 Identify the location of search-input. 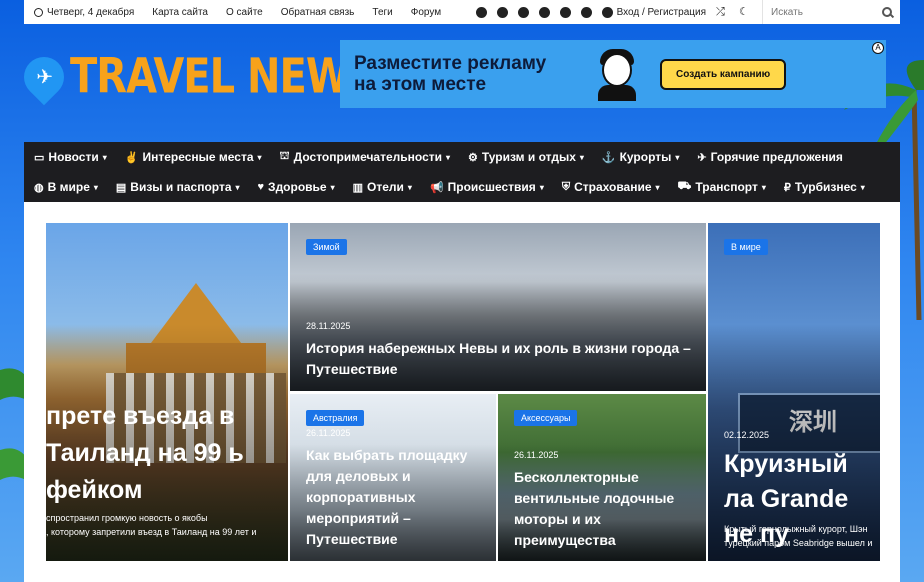
(821, 12).